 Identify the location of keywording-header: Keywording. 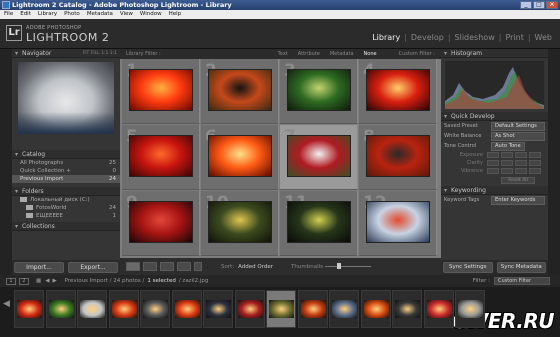
(494, 190).